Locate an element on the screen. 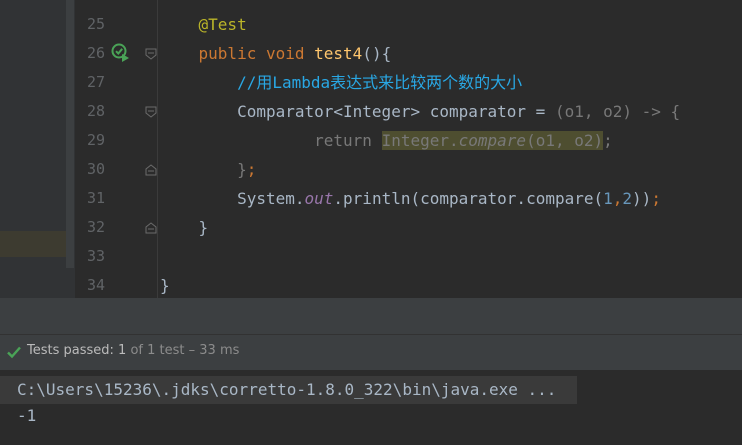 This screenshot has height=445, width=742. code-text: System. is located at coordinates (271, 198).